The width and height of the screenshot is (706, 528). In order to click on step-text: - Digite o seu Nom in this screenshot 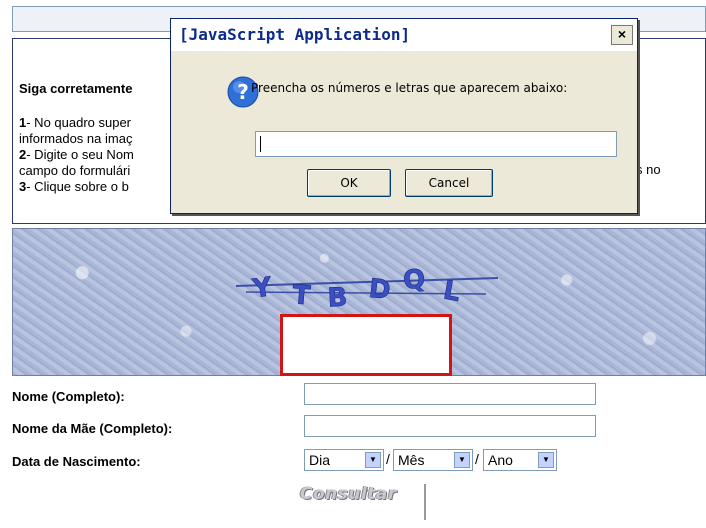, I will do `click(80, 154)`.